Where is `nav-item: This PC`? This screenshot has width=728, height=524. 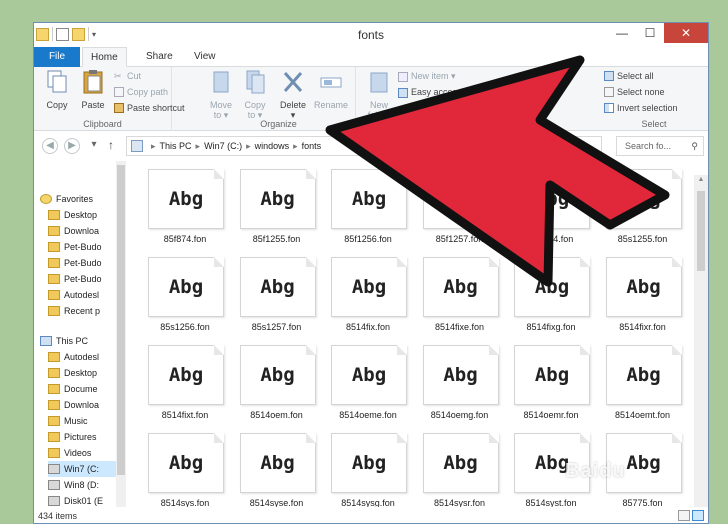
nav-item: This PC is located at coordinates (78, 341).